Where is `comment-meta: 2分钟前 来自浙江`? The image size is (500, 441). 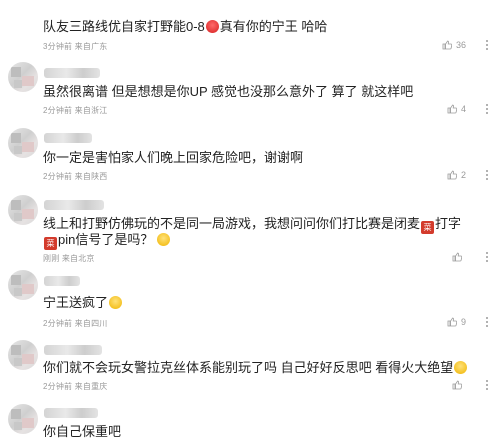
comment-meta: 2分钟前 来自浙江 is located at coordinates (75, 110).